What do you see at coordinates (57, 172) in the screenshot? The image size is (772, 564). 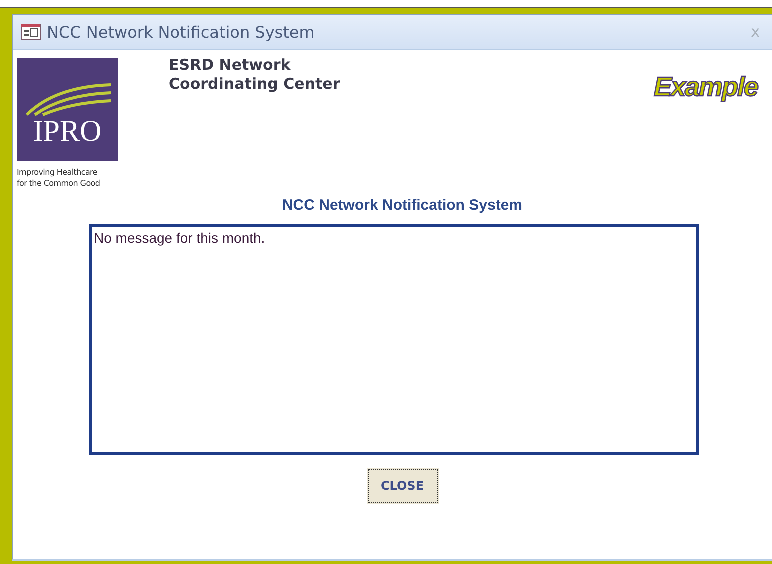 I see `tagline-text: Improving Healthcare` at bounding box center [57, 172].